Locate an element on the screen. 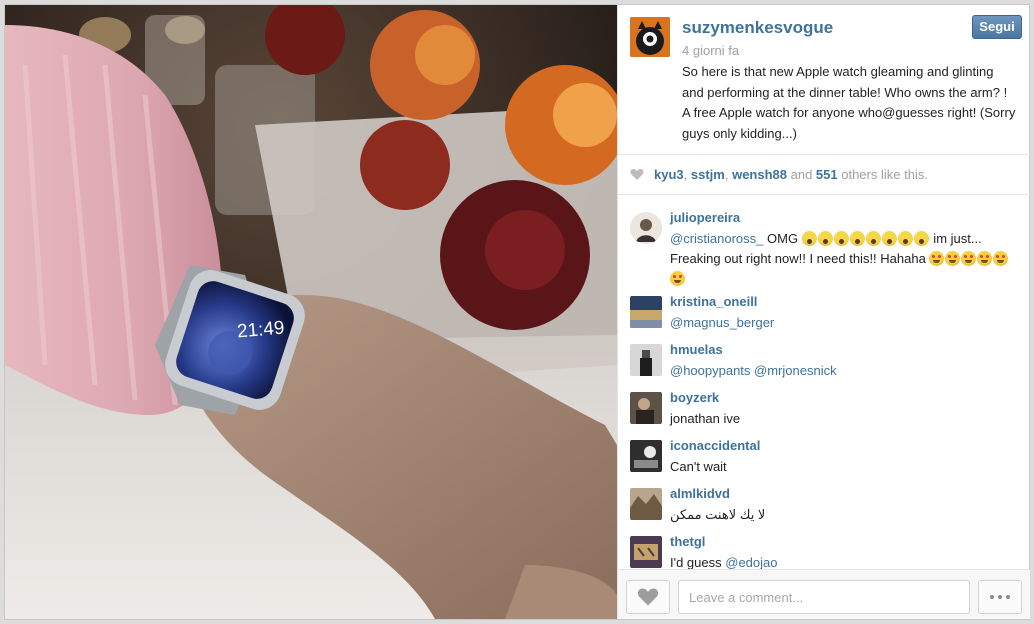  comment-item: kristina_oneill @magnus_berger is located at coordinates (824, 318).